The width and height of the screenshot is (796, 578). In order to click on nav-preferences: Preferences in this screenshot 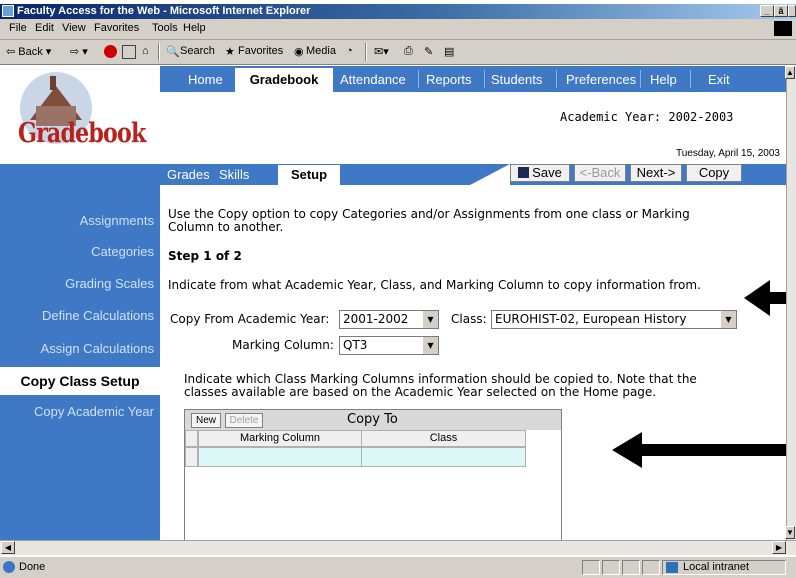, I will do `click(601, 79)`.